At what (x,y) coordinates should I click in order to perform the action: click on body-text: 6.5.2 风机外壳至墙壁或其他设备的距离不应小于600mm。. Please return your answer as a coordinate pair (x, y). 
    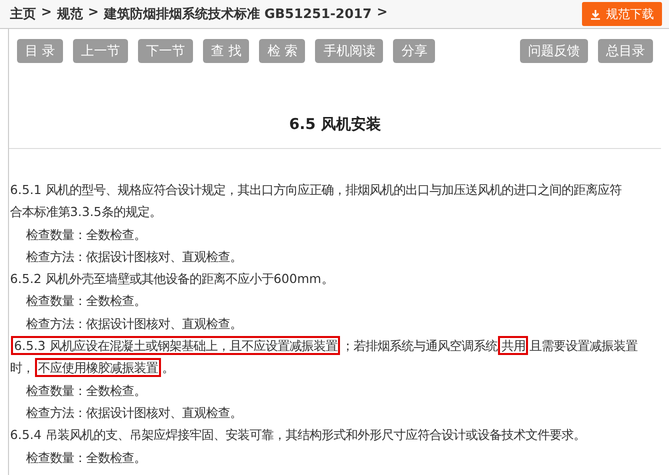
    Looking at the image, I should click on (172, 278).